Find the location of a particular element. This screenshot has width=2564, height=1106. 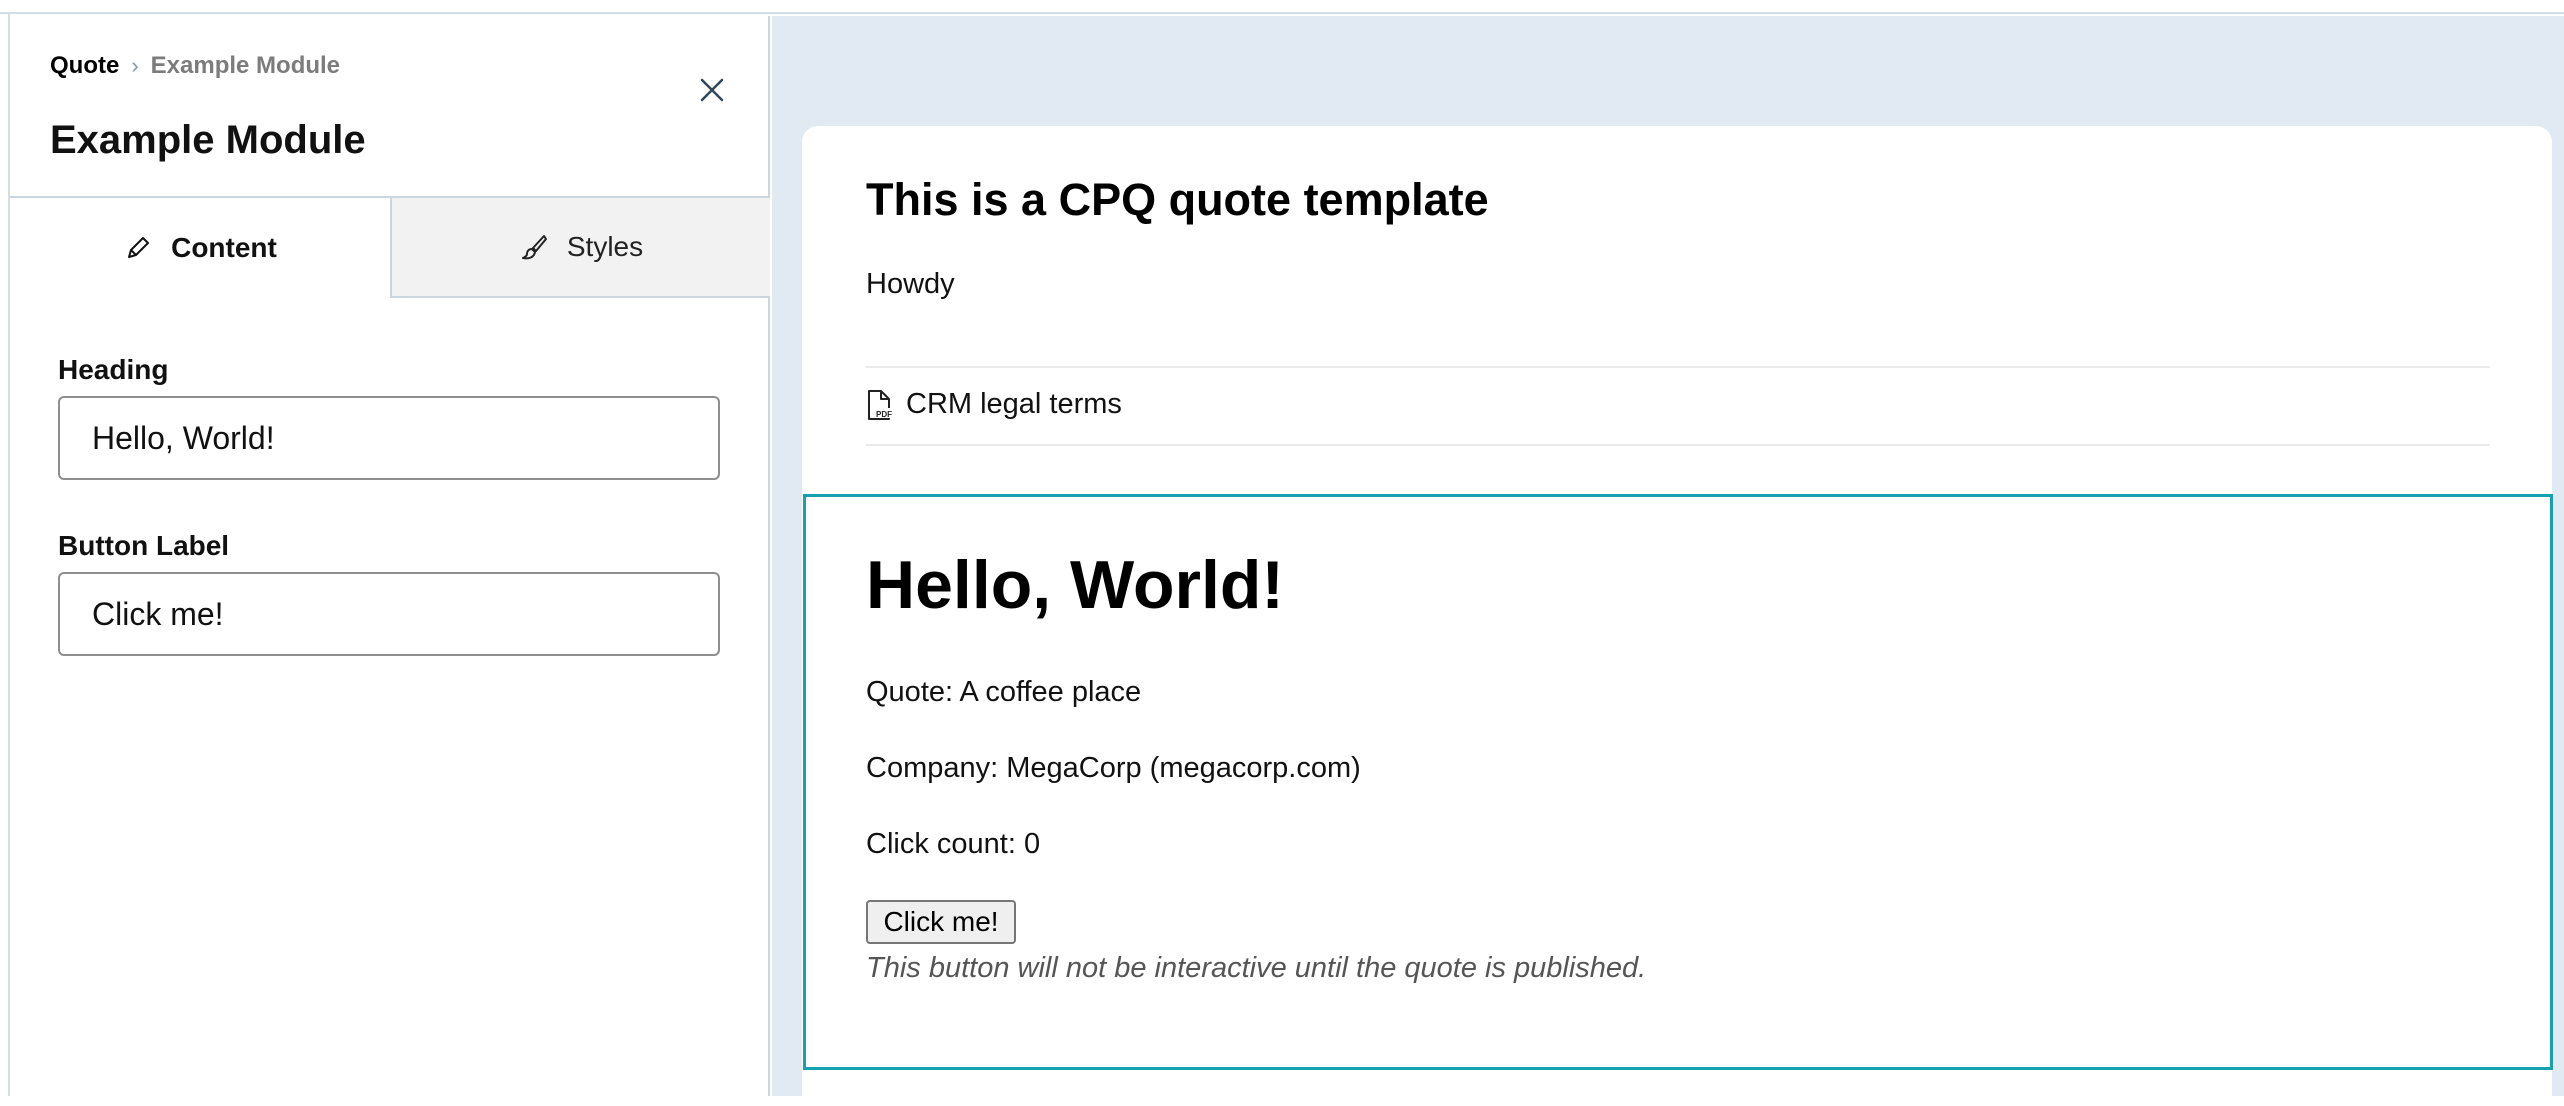

button-label-field-label: Button Label is located at coordinates (144, 545).